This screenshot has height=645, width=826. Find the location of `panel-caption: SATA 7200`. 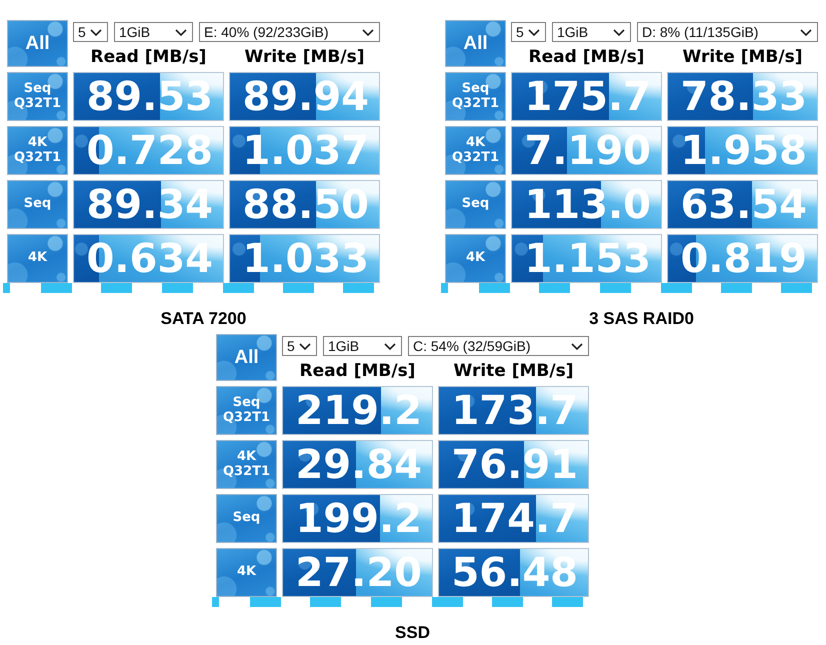

panel-caption: SATA 7200 is located at coordinates (204, 319).